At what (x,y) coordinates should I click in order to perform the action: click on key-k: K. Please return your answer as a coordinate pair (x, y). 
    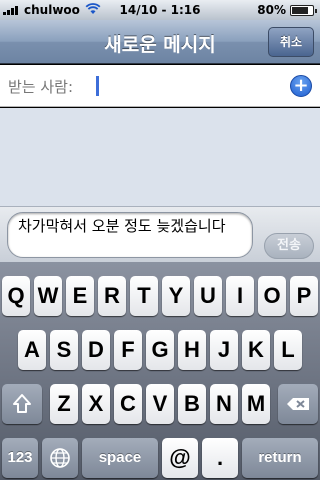
    Looking at the image, I should click on (256, 350).